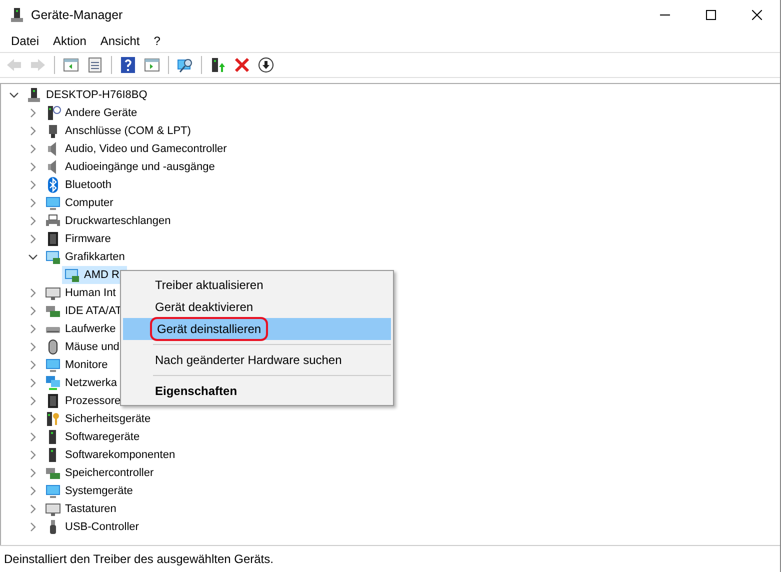  What do you see at coordinates (80, 509) in the screenshot?
I see `tree-item: Tastaturen` at bounding box center [80, 509].